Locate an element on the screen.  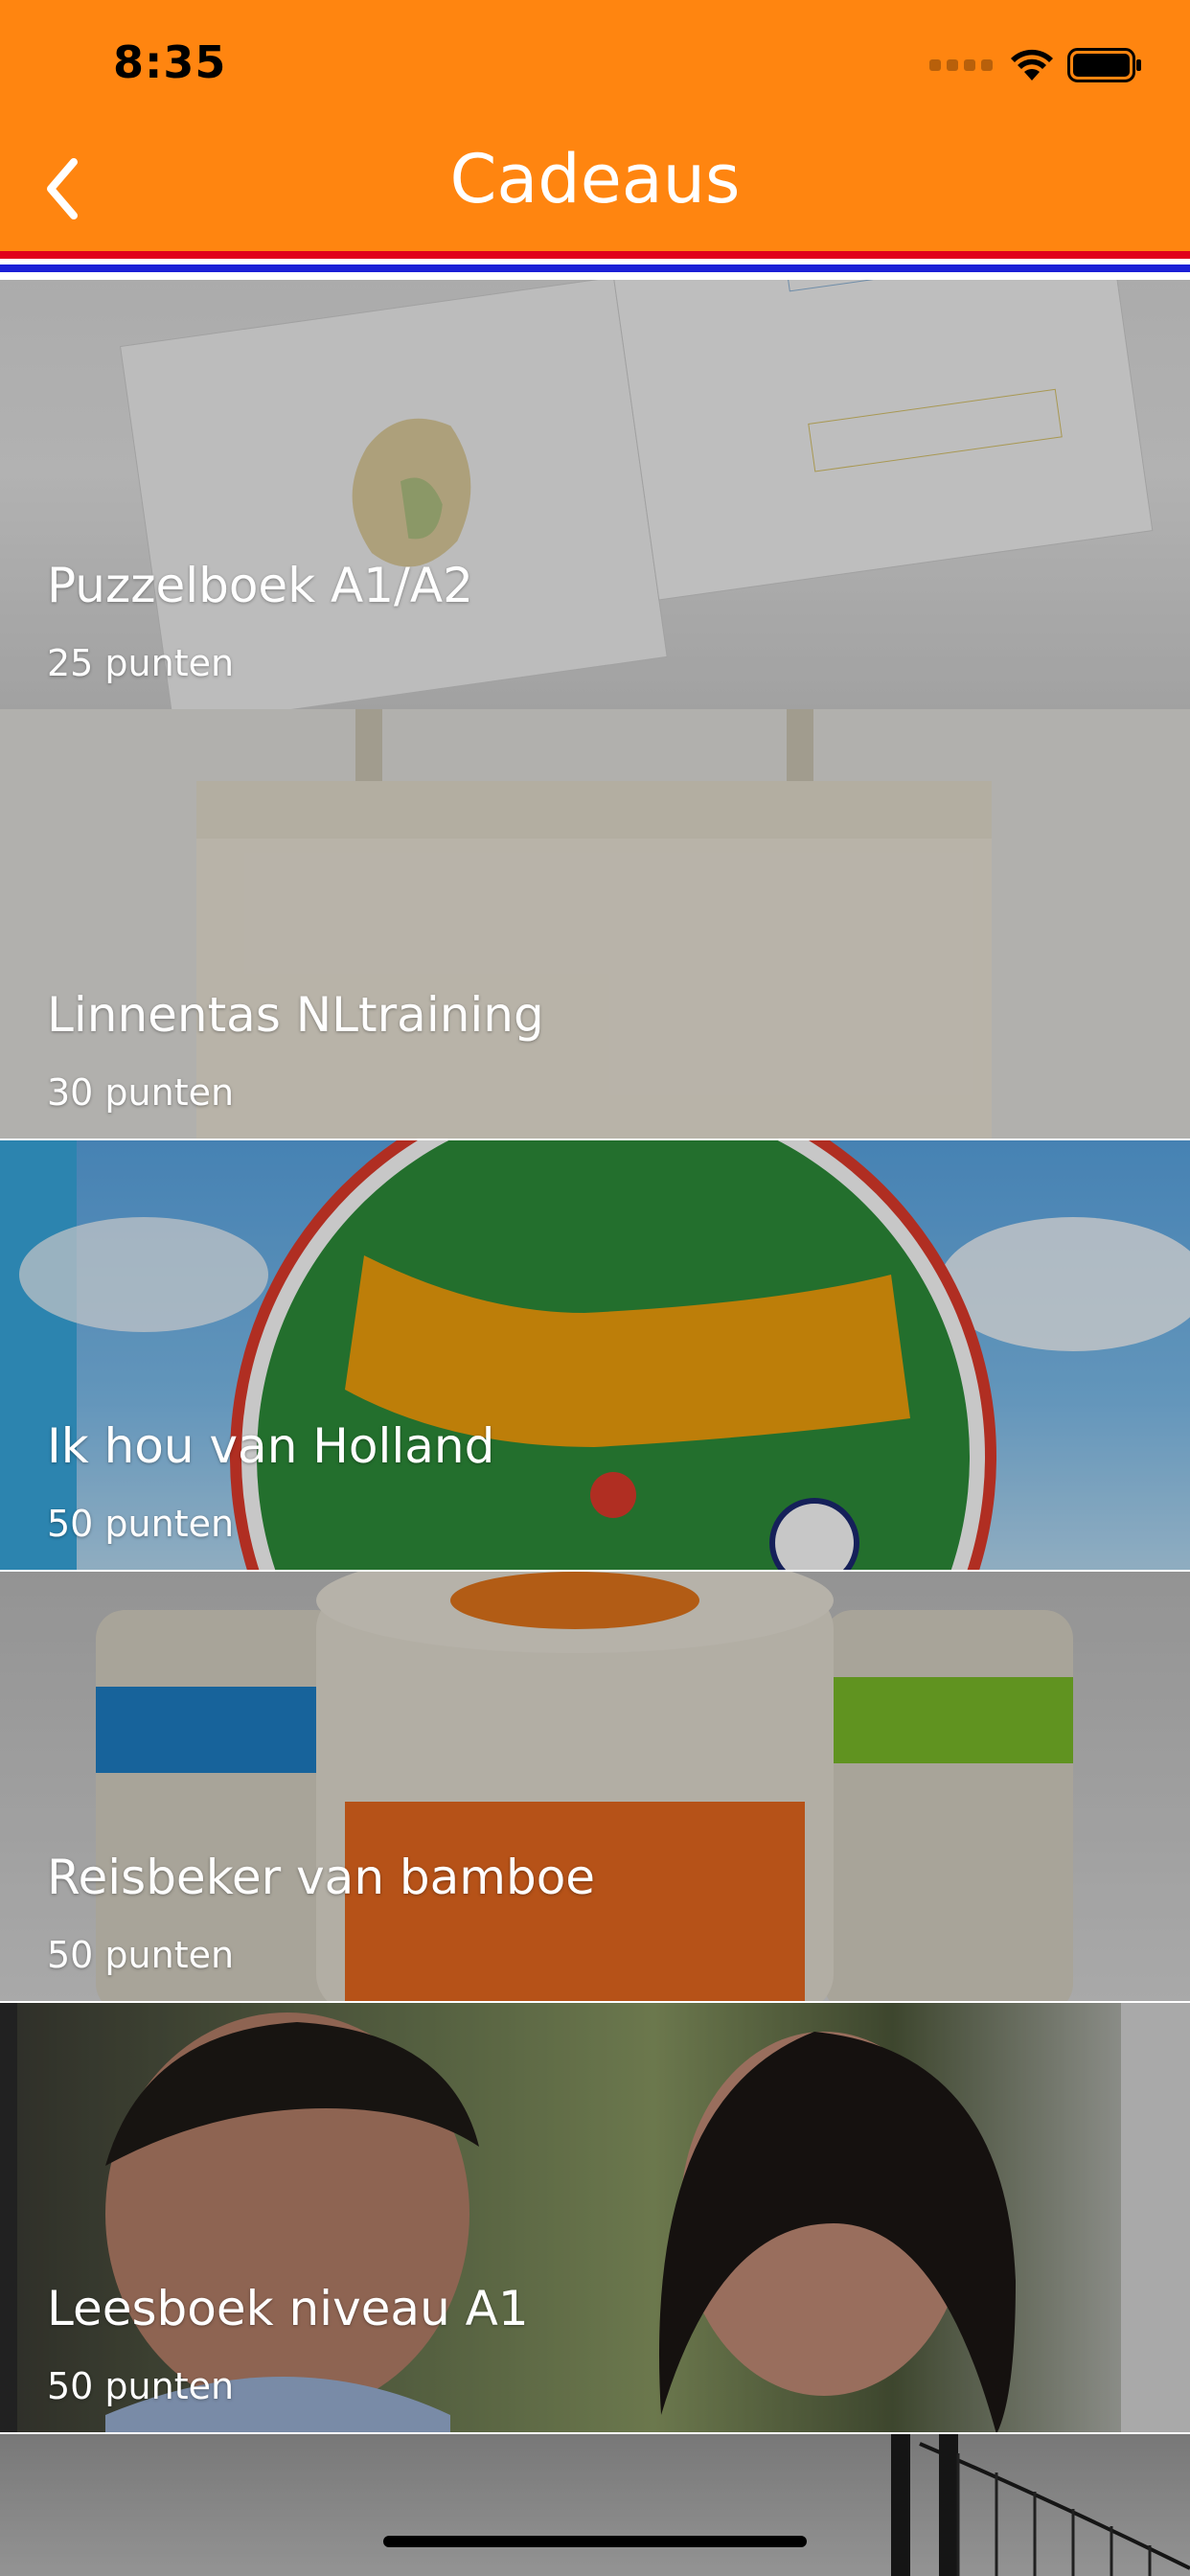
status-icons is located at coordinates (1037, 65).